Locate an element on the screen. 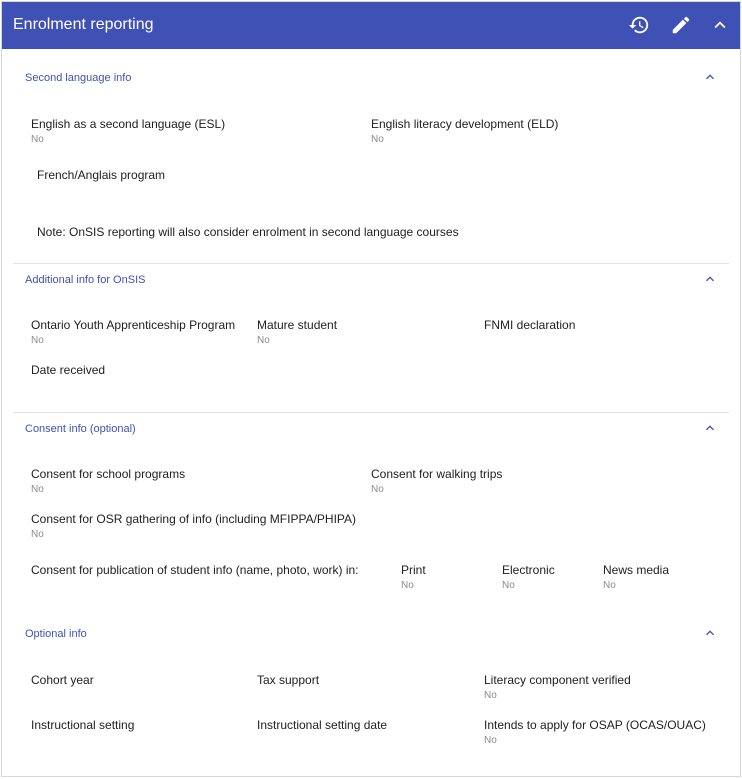 The width and height of the screenshot is (742, 779). field-tax-support-label: Tax support is located at coordinates (288, 680).